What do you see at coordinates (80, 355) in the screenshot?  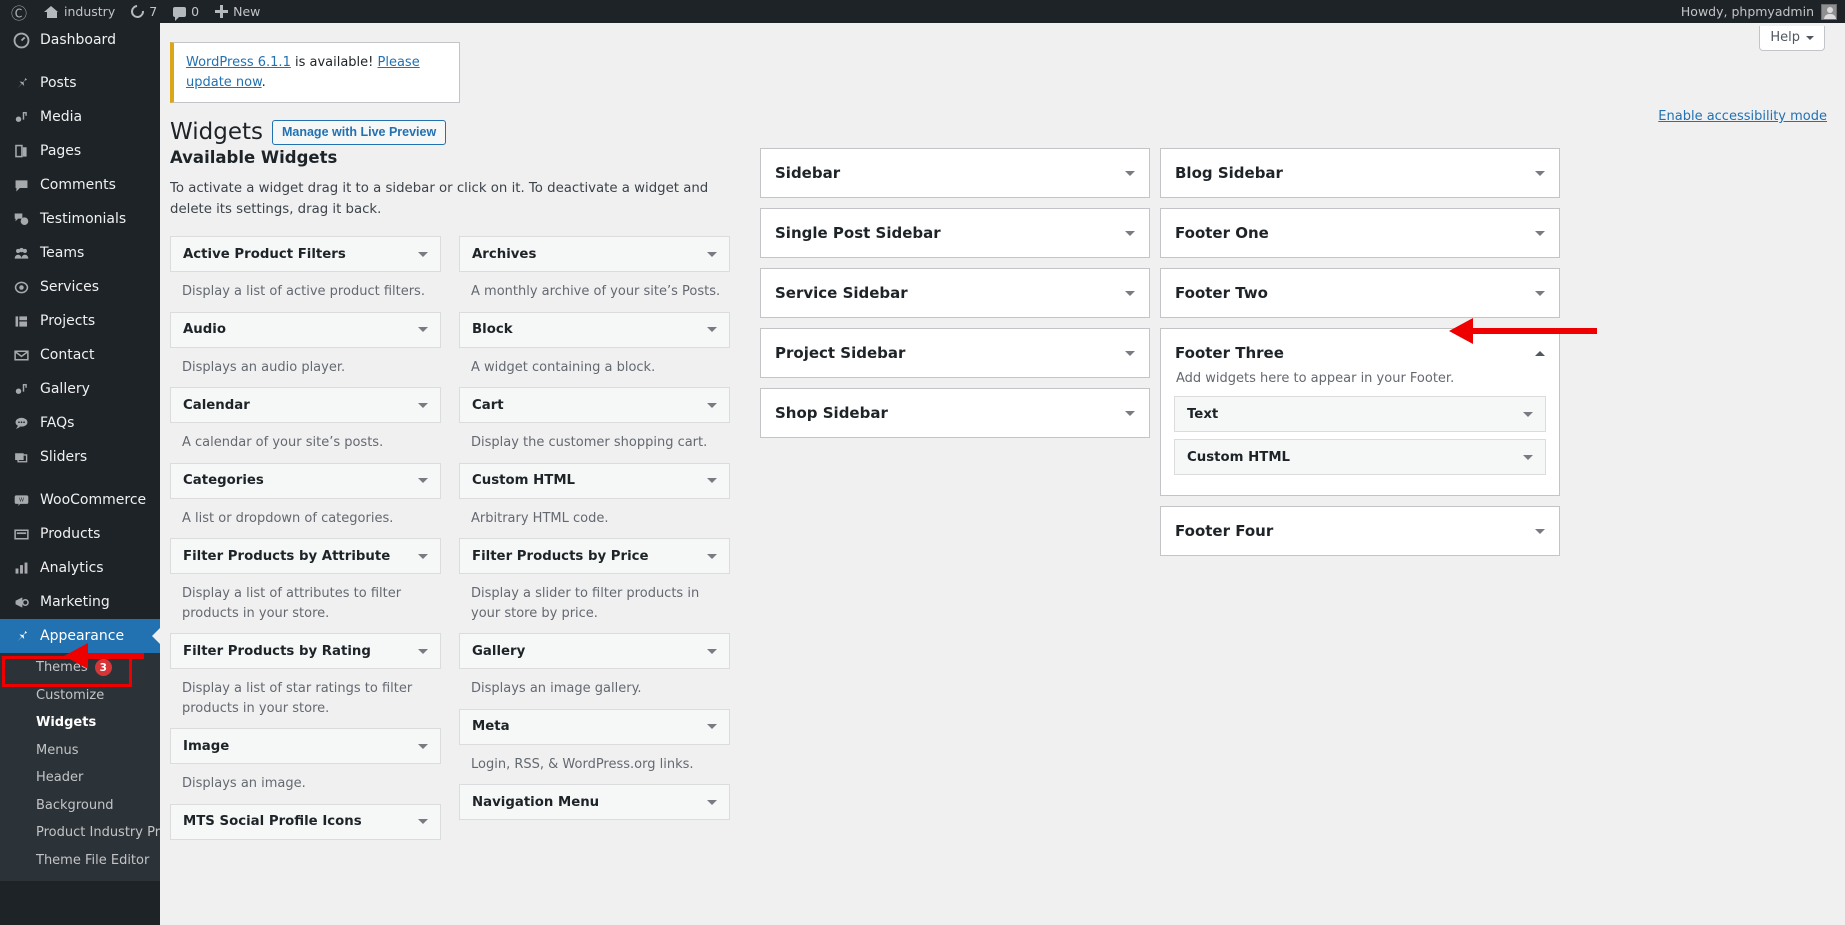 I see `sidebar-item-contact: Contact` at bounding box center [80, 355].